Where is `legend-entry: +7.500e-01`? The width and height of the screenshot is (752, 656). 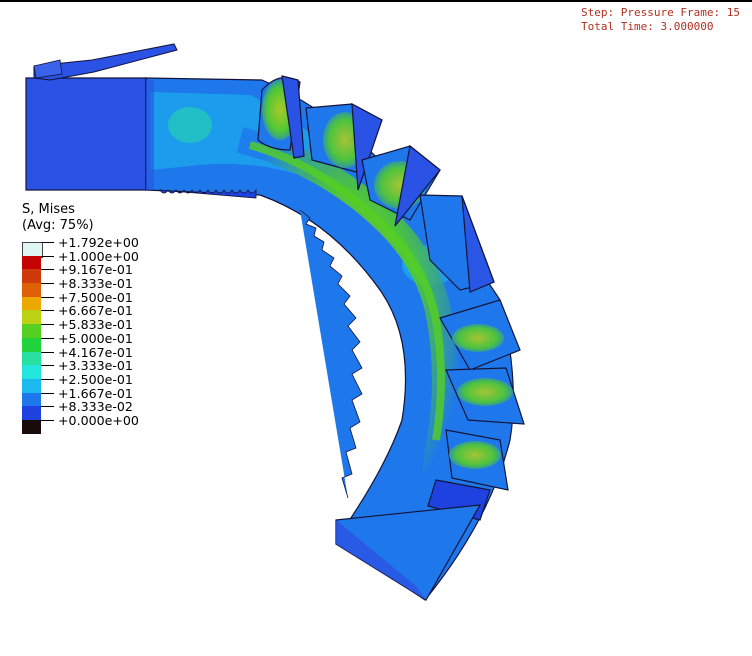
legend-entry: +7.500e-01 is located at coordinates (117, 300).